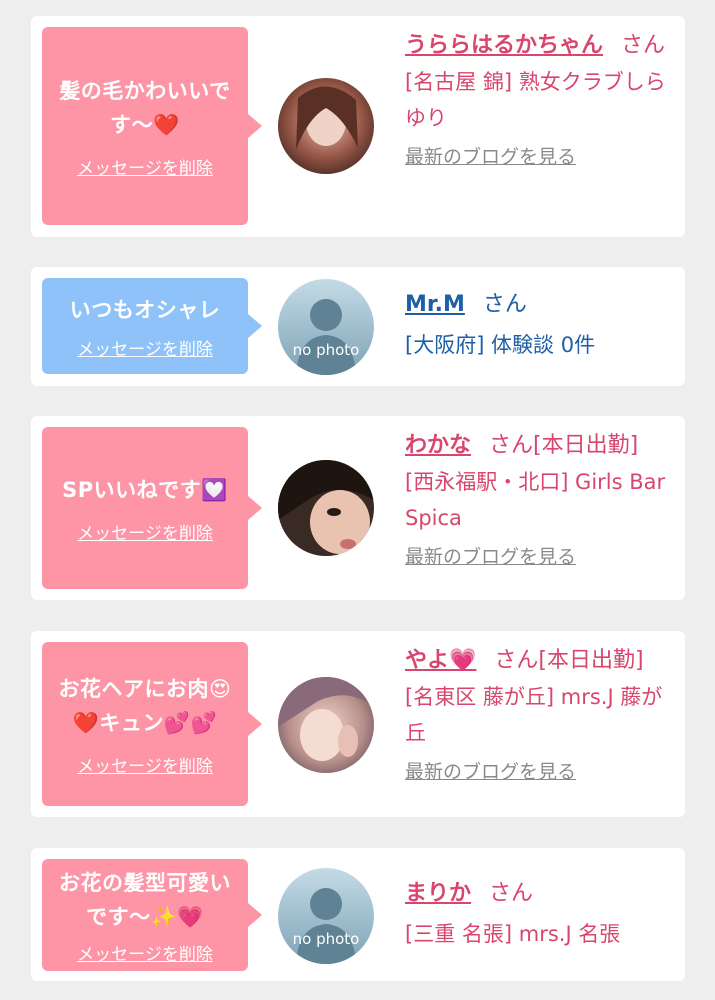 The width and height of the screenshot is (715, 1000). What do you see at coordinates (540, 914) in the screenshot?
I see `user-info: まりか さん [三重 名張] mrs.J 名張` at bounding box center [540, 914].